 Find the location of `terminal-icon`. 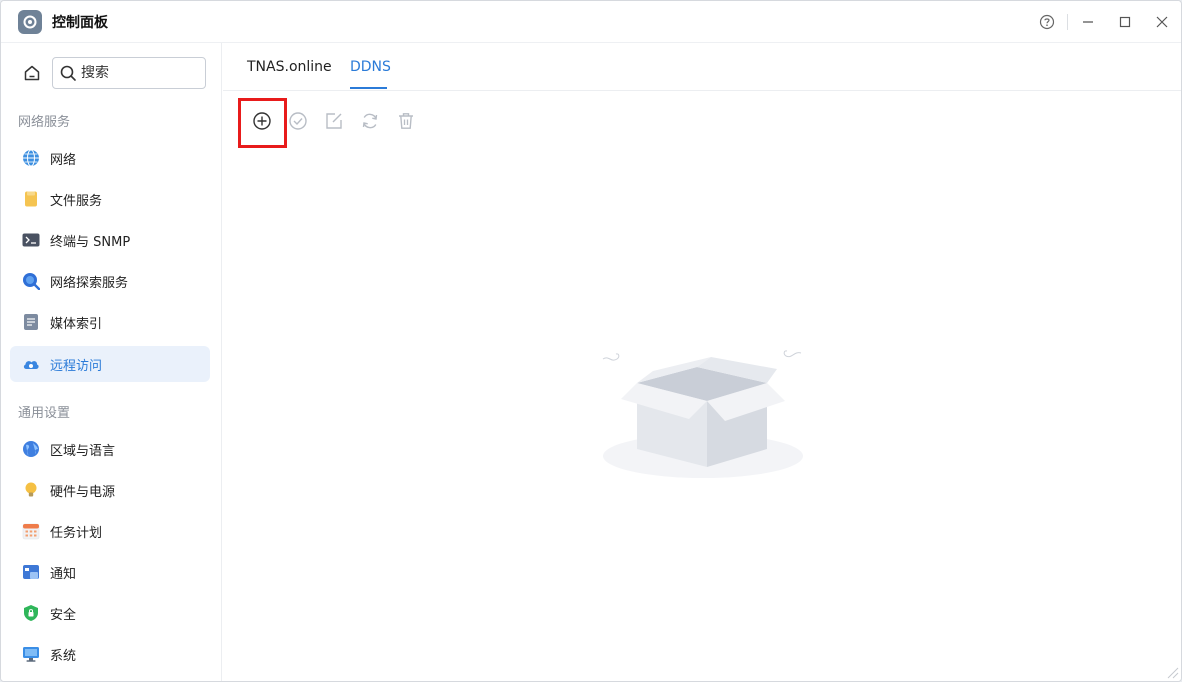

terminal-icon is located at coordinates (31, 240).